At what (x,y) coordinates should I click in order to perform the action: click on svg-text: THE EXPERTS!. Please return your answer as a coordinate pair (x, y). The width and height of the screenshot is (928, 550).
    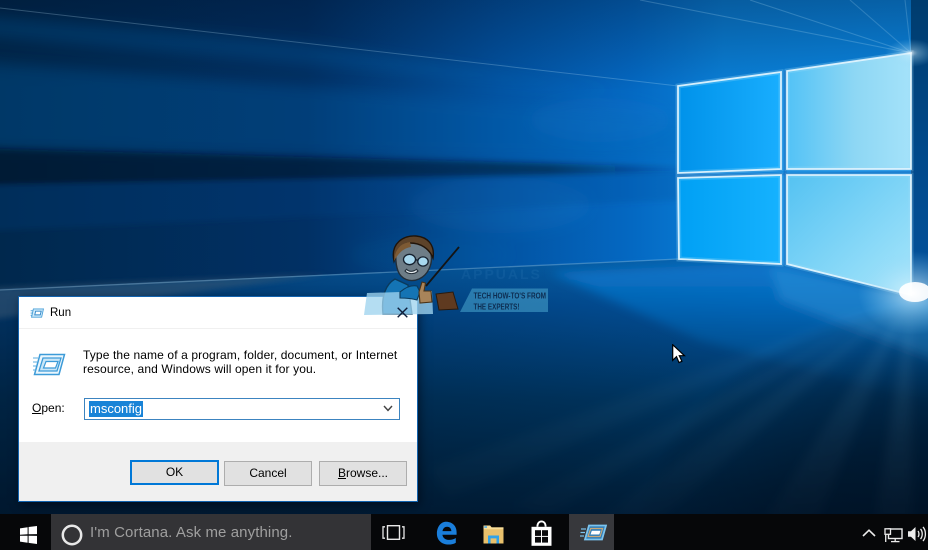
    Looking at the image, I should click on (497, 307).